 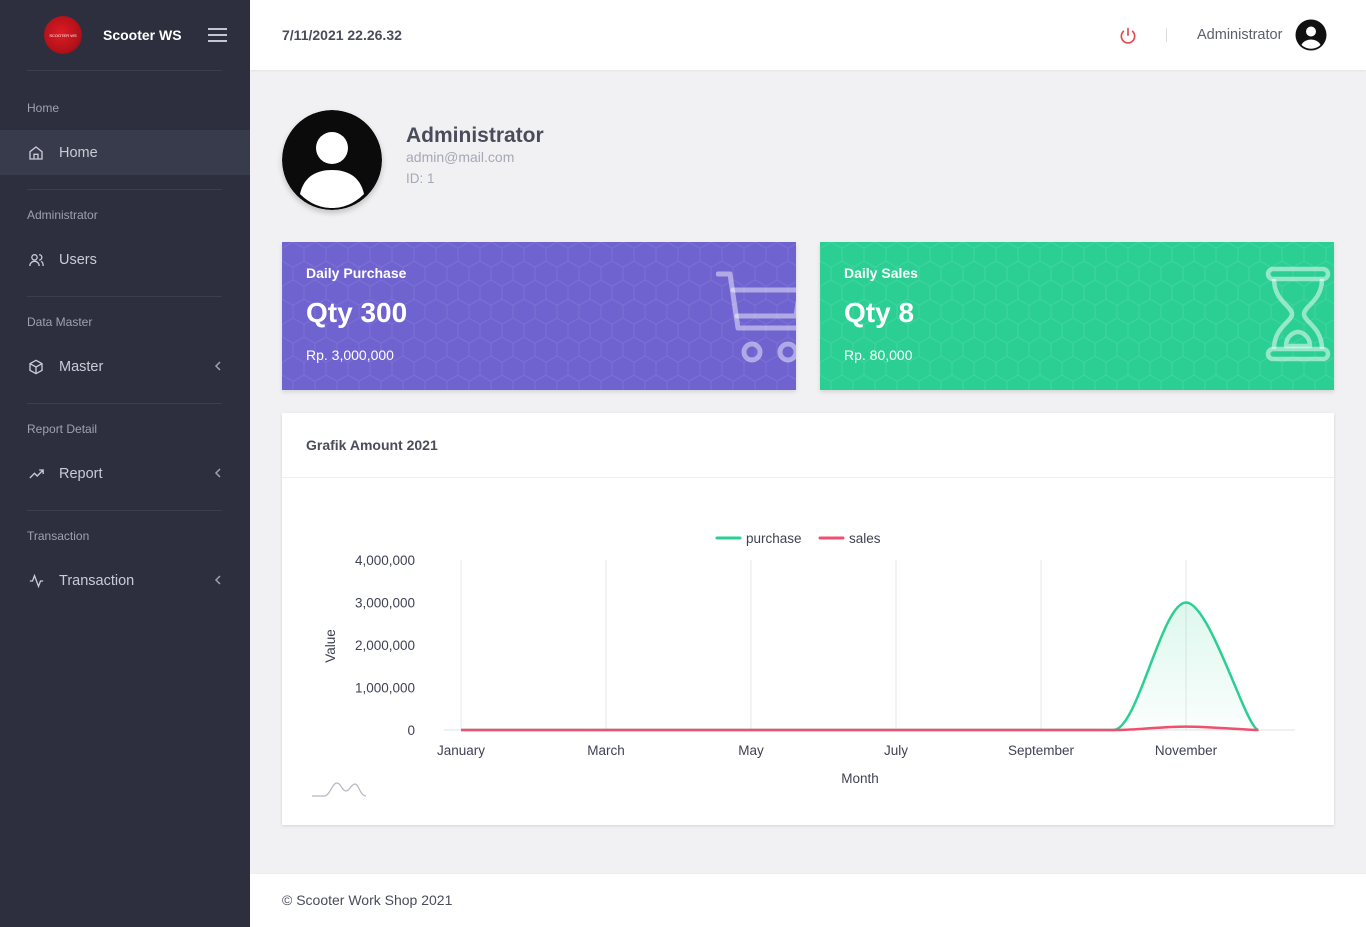 What do you see at coordinates (878, 355) in the screenshot?
I see `card-amount: Rp. 80,000` at bounding box center [878, 355].